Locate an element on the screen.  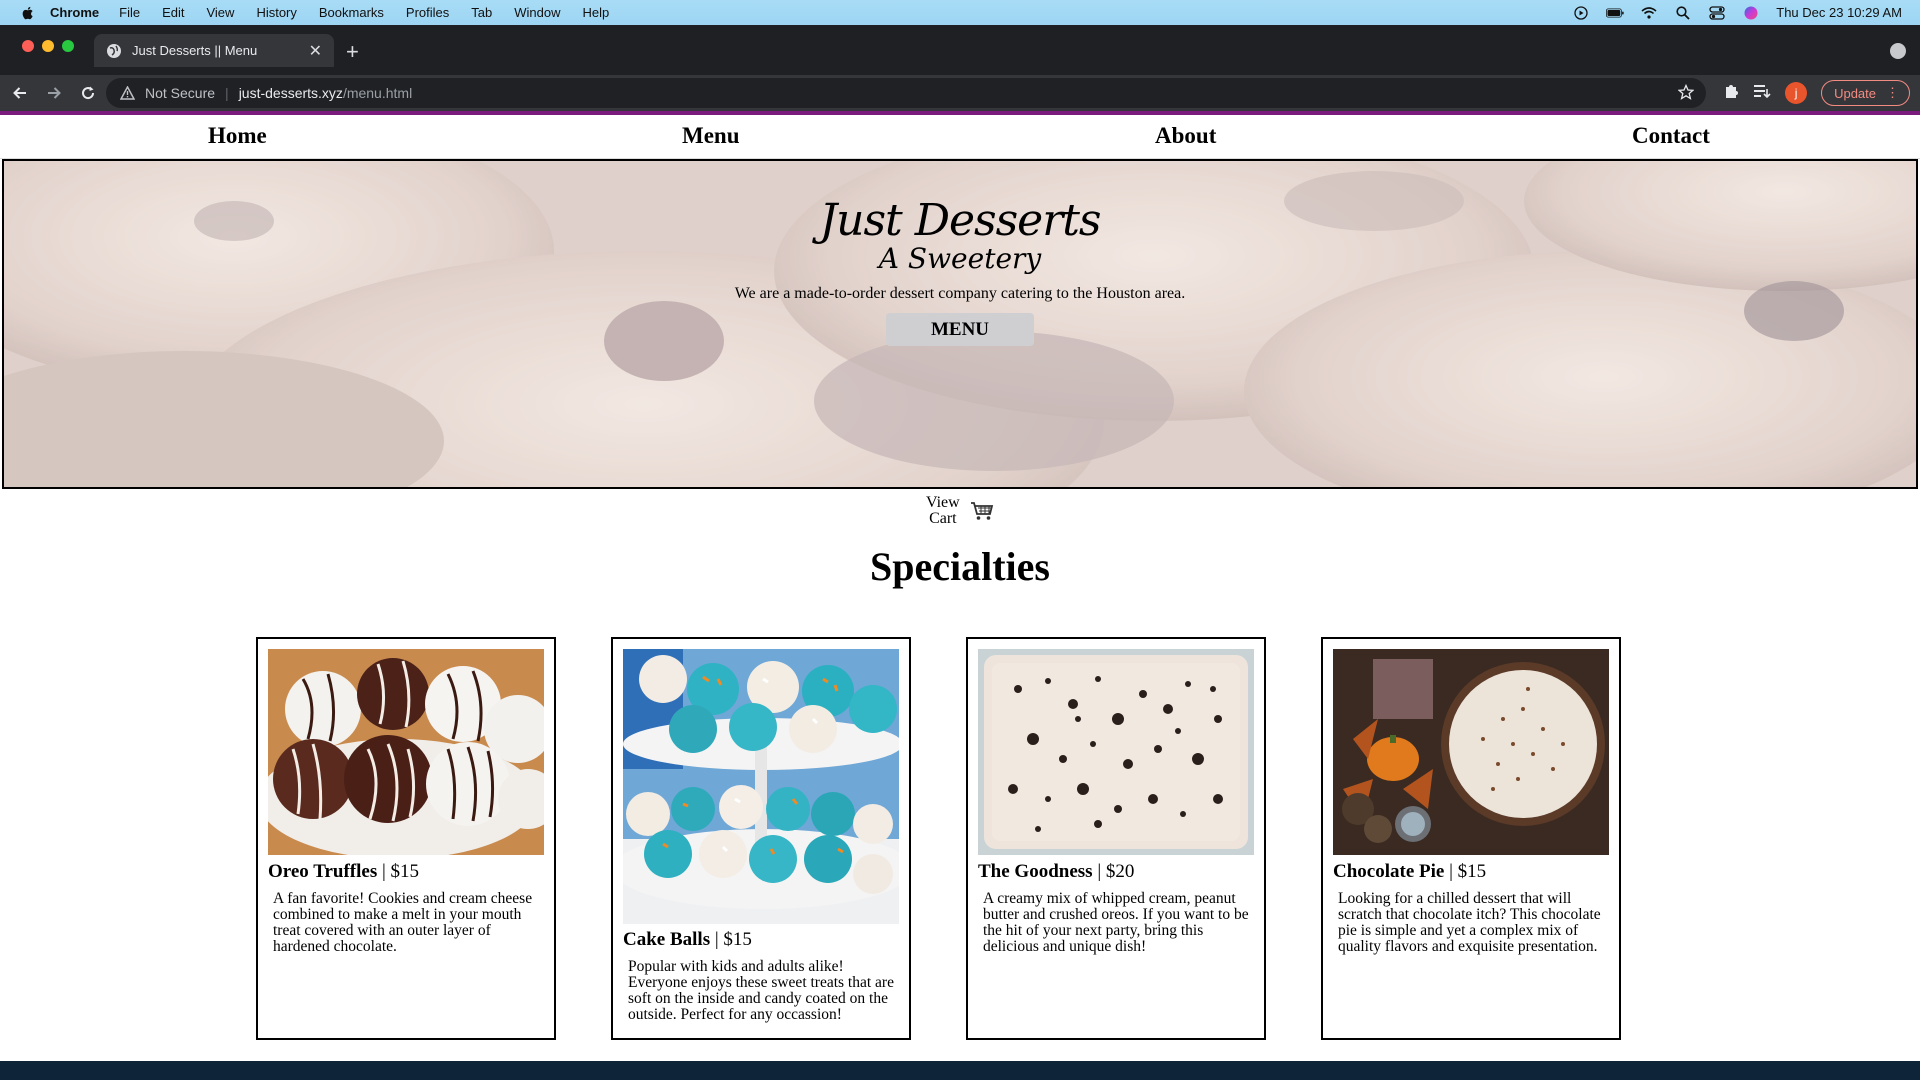
menu-tab: Tab is located at coordinates (481, 12).